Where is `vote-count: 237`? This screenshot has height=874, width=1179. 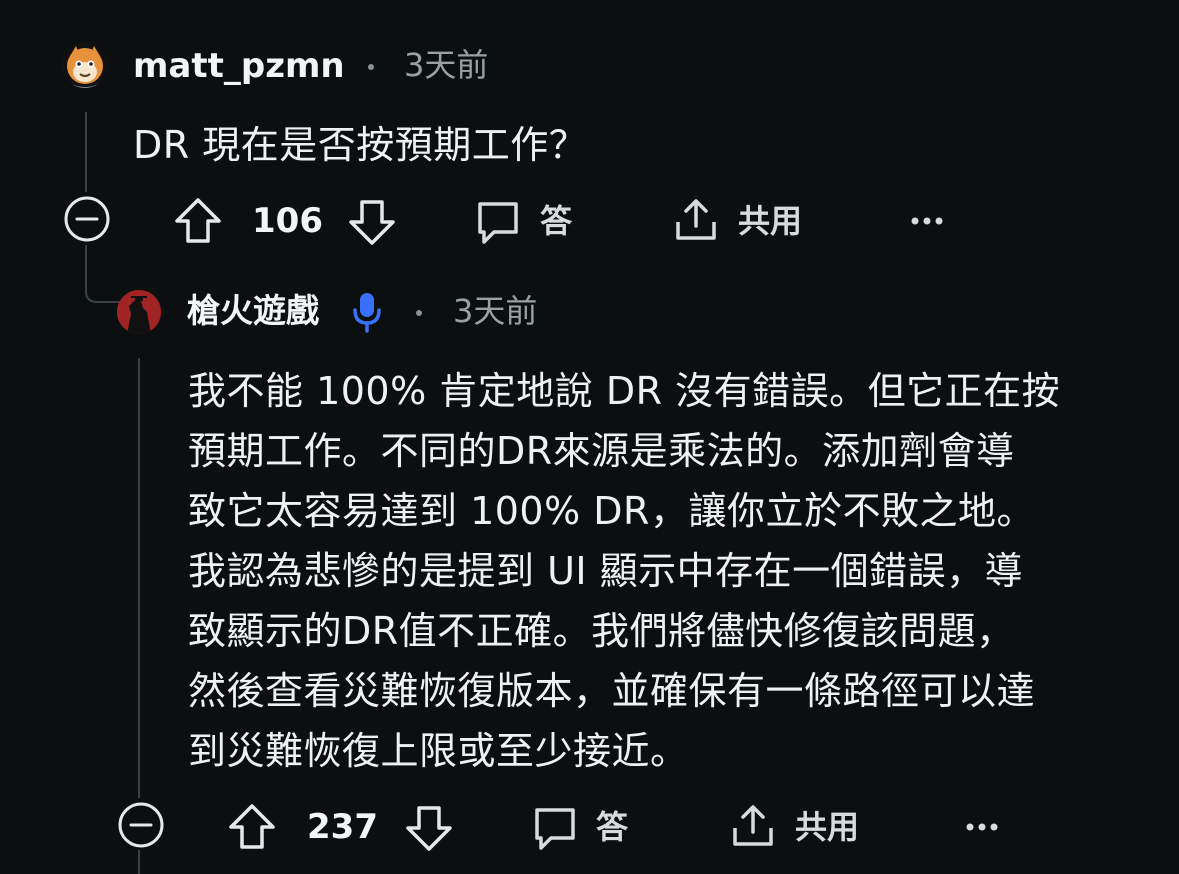 vote-count: 237 is located at coordinates (342, 827).